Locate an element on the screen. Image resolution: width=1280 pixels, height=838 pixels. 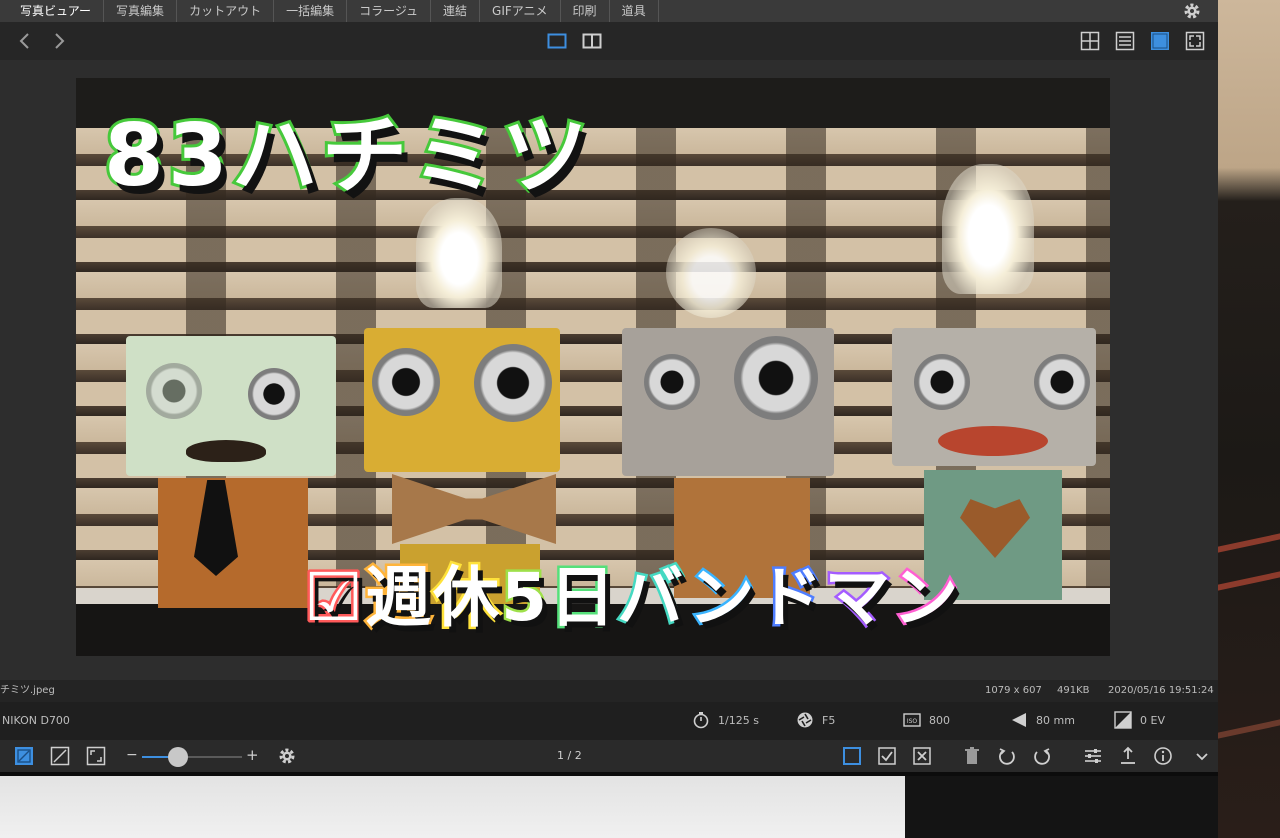
subtitle-char: 休 is located at coordinates (466, 598).